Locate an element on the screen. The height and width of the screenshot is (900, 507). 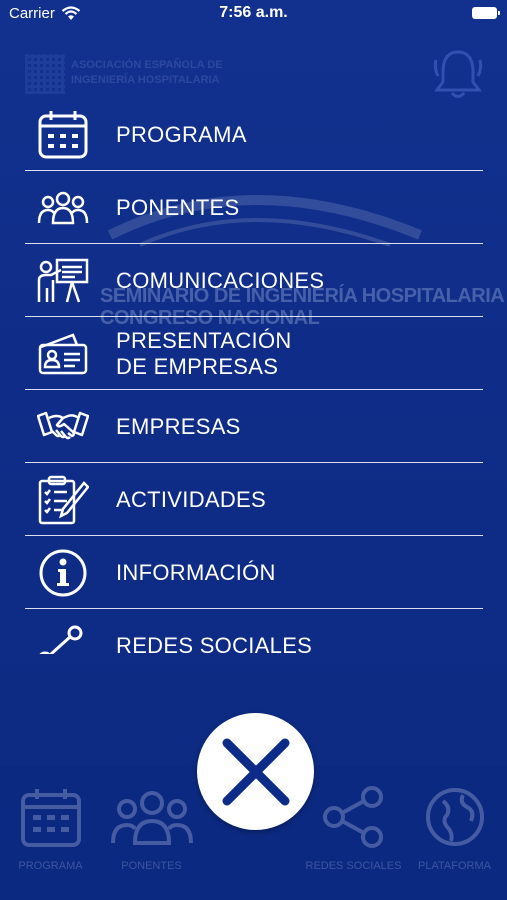
checklist-icon is located at coordinates (63, 500).